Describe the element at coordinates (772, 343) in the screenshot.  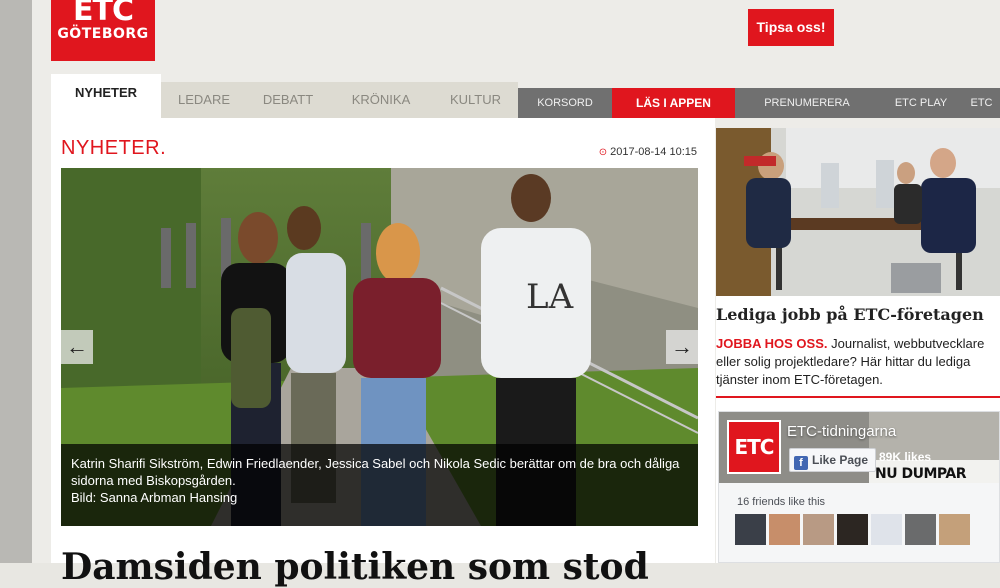
I see `jobs-ad-lead: JOBBA HOS OSS.` at that location.